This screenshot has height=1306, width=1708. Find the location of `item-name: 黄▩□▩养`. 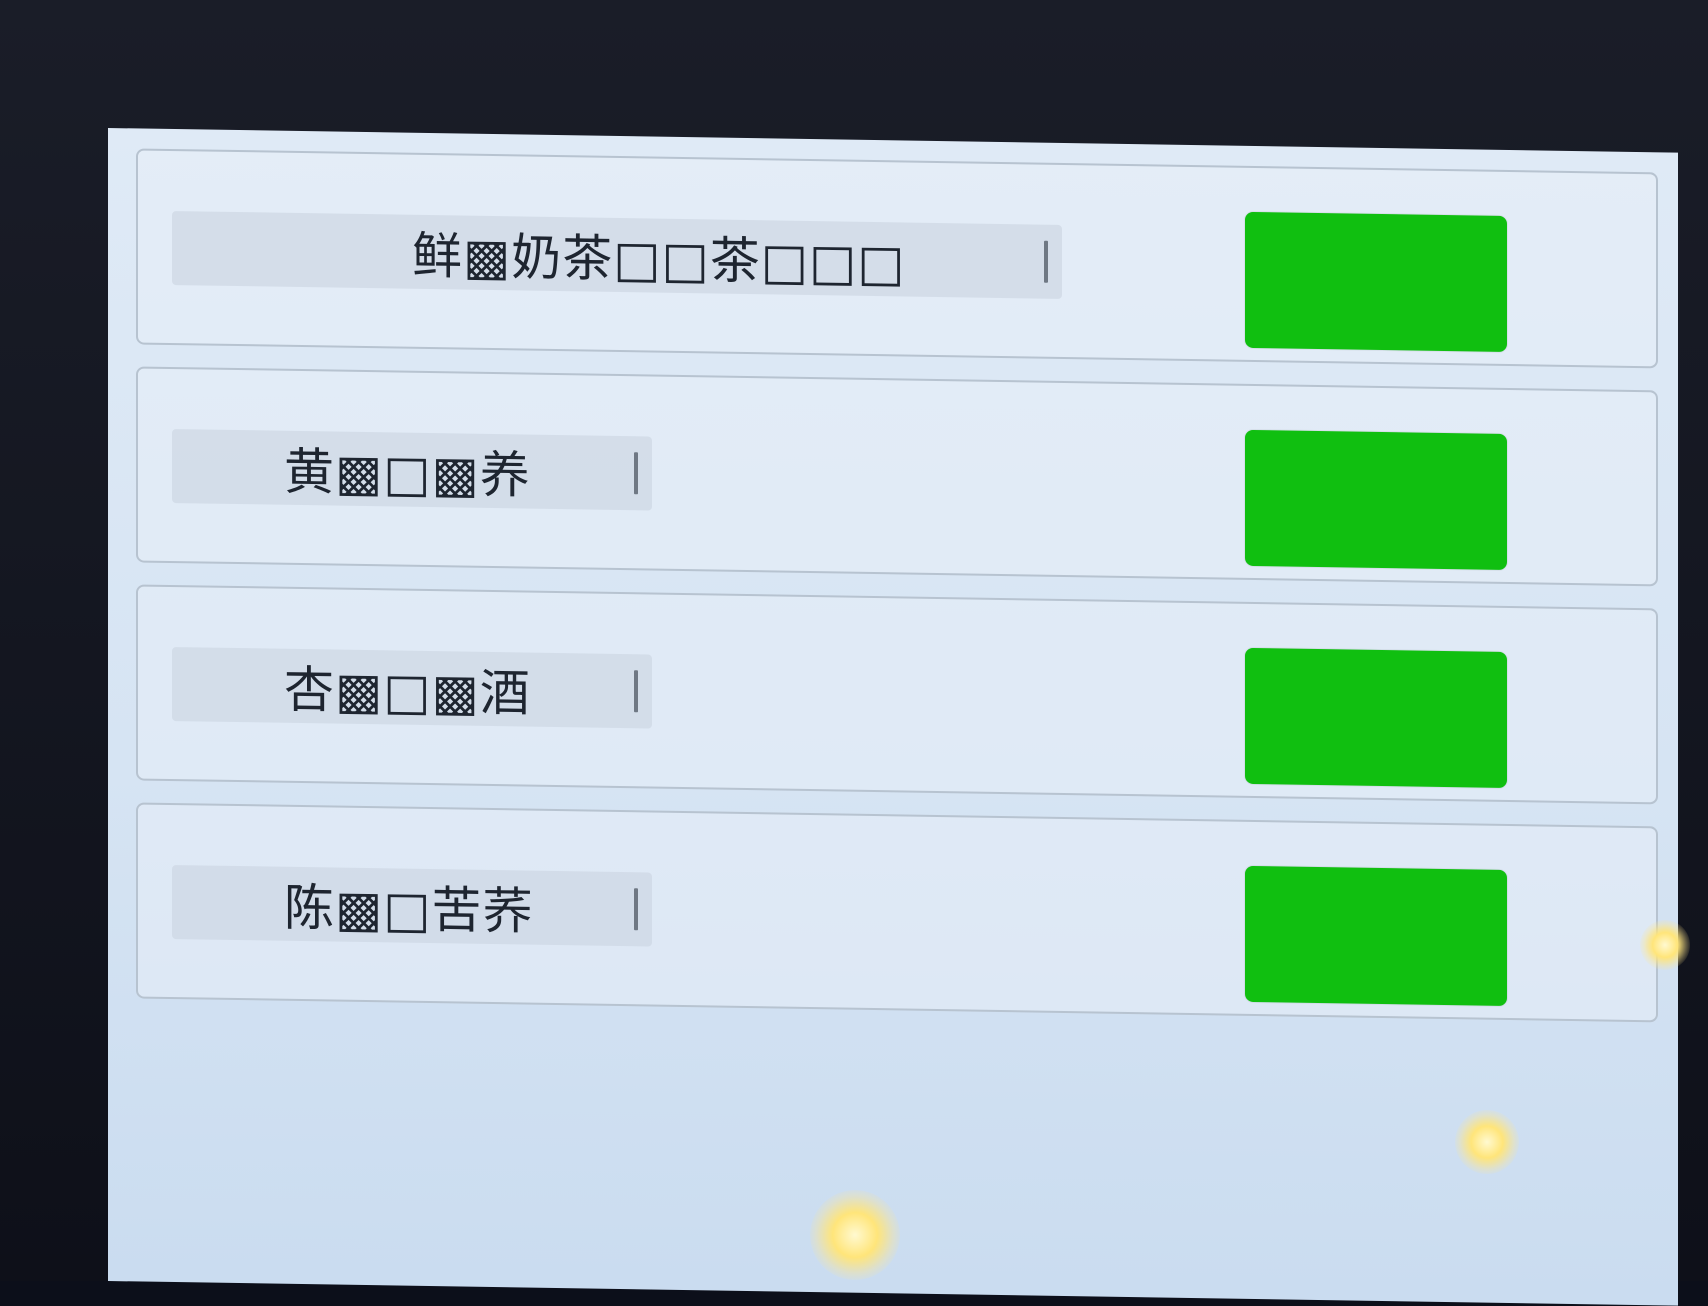

item-name: 黄▩□▩养 is located at coordinates (407, 473).